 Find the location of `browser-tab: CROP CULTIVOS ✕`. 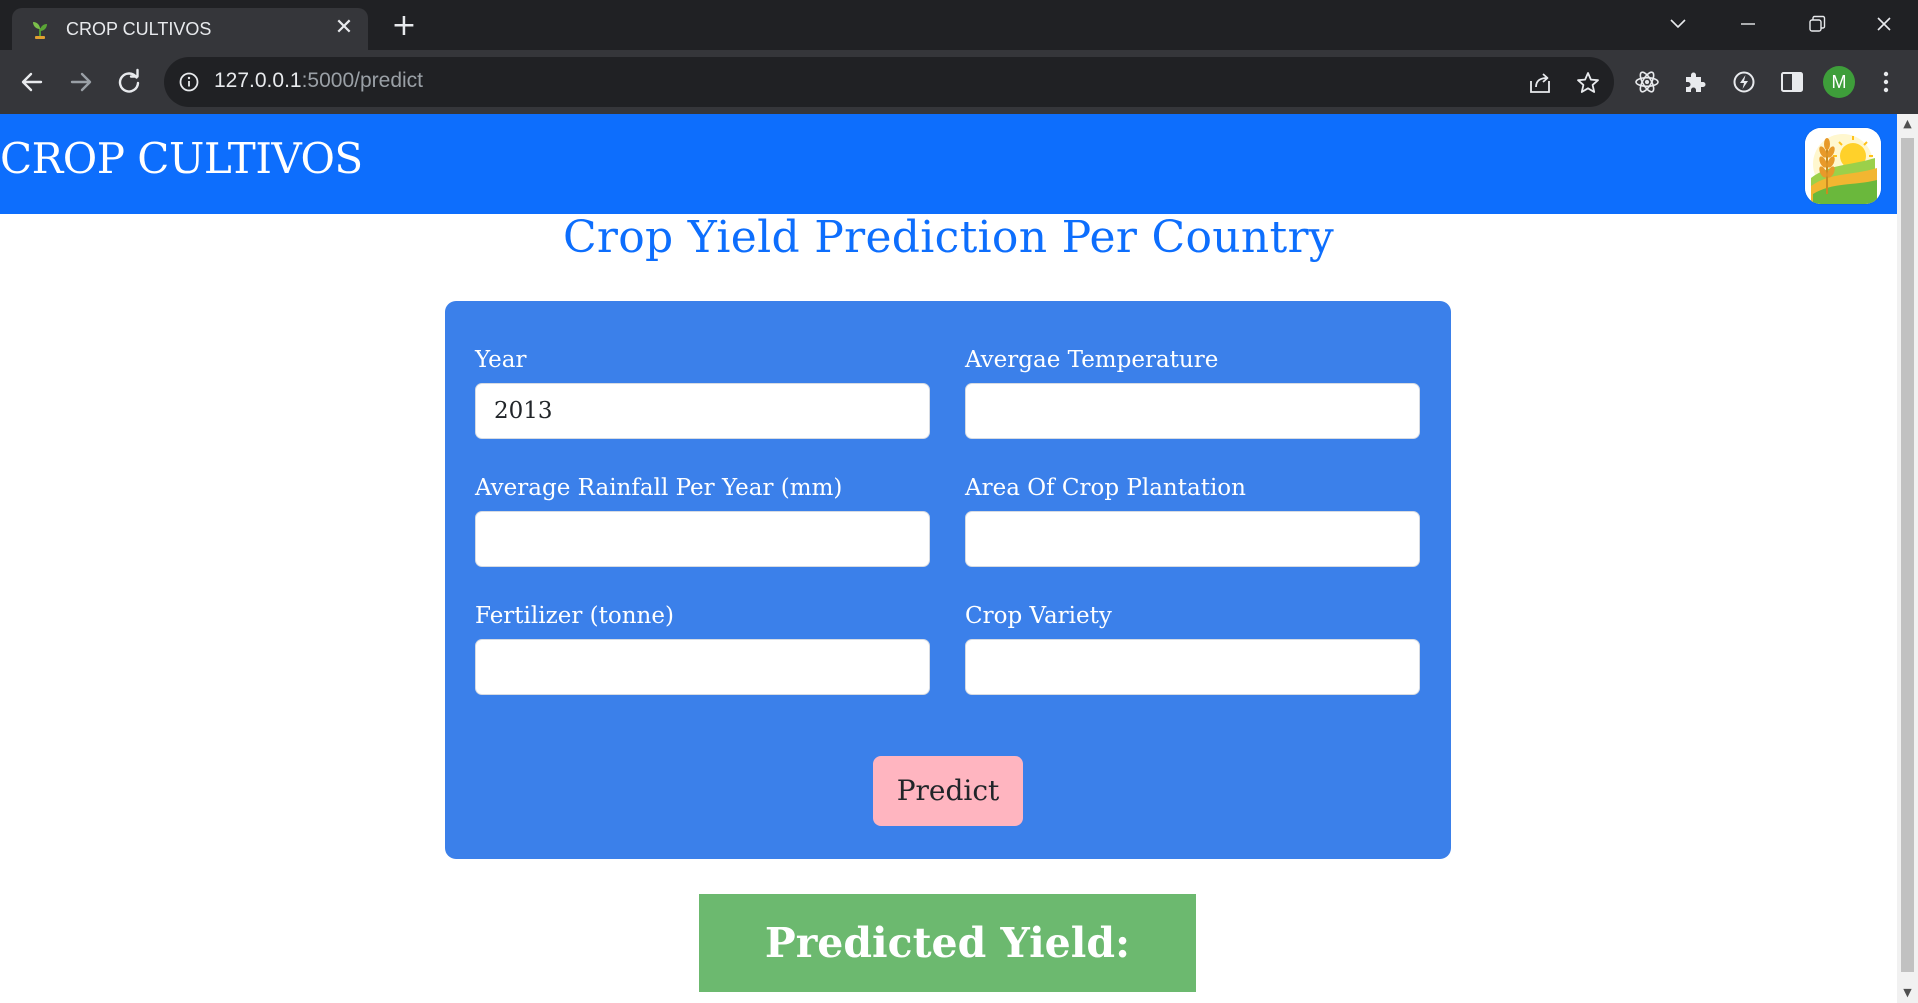

browser-tab: CROP CULTIVOS ✕ is located at coordinates (190, 29).